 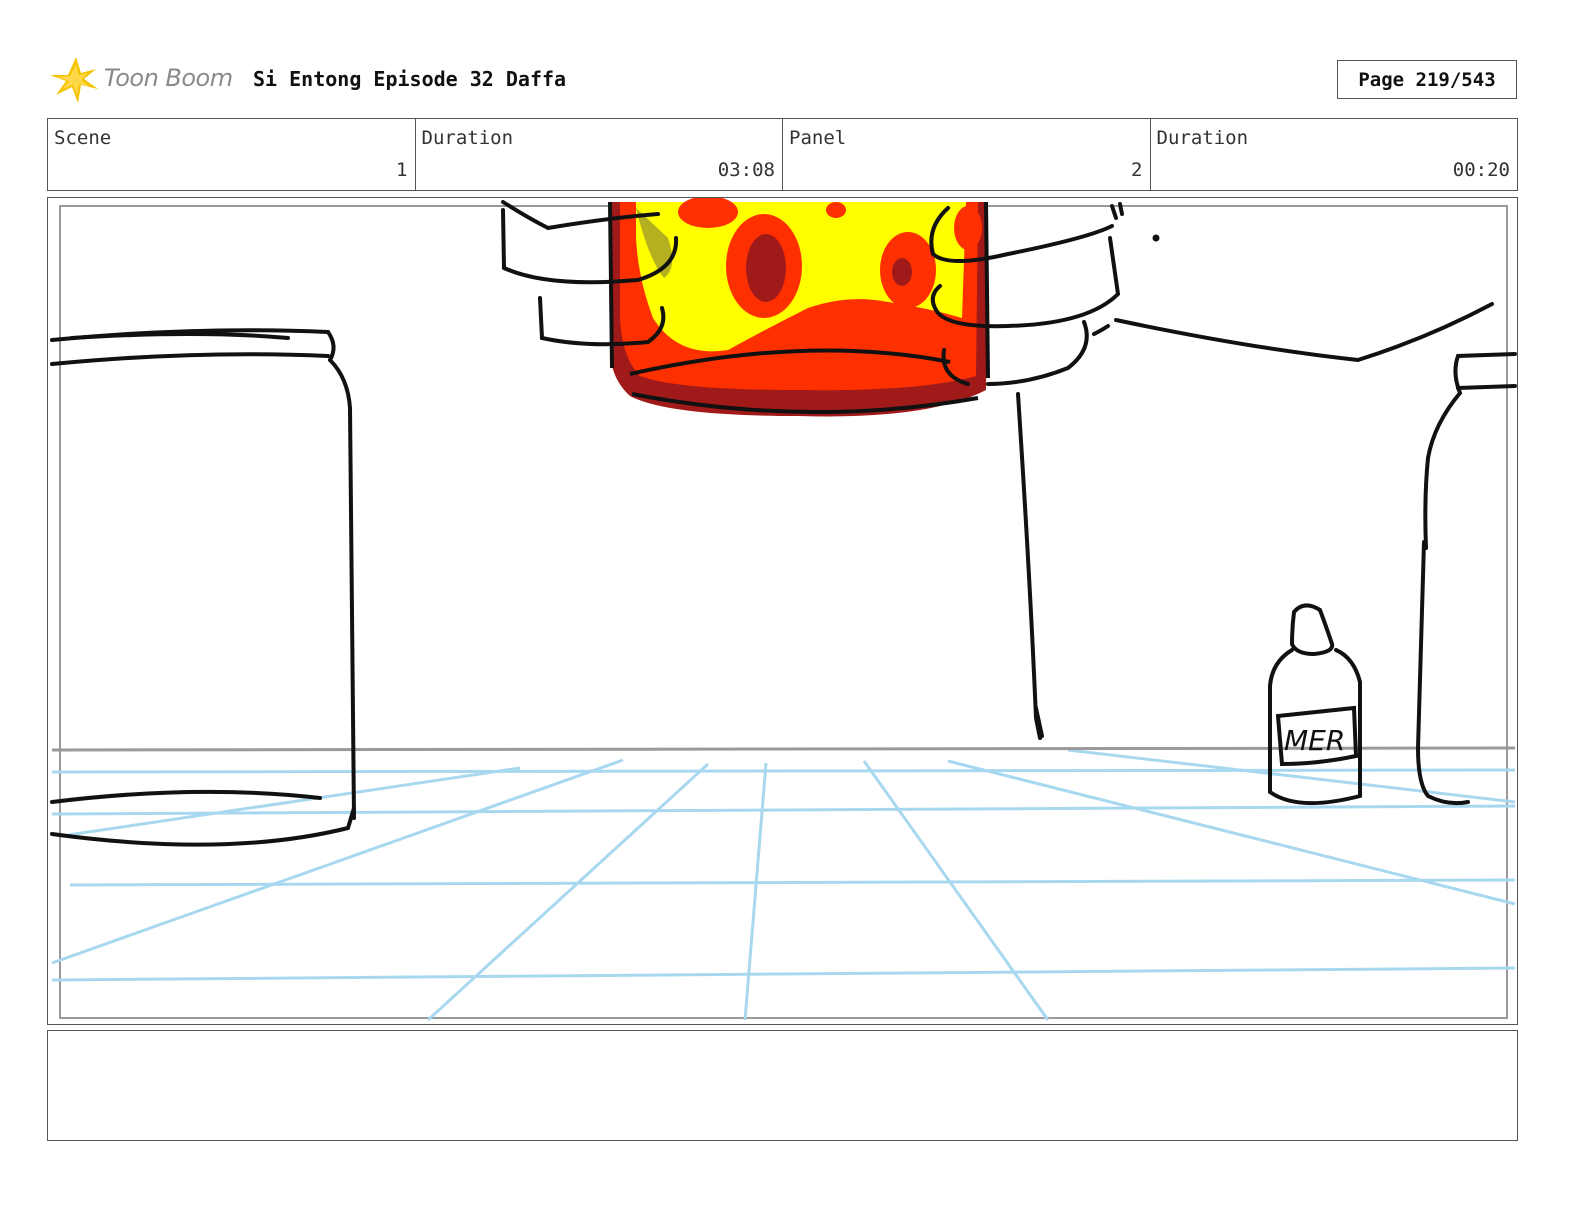 I want to click on bottle-label: MER, so click(x=1314, y=740).